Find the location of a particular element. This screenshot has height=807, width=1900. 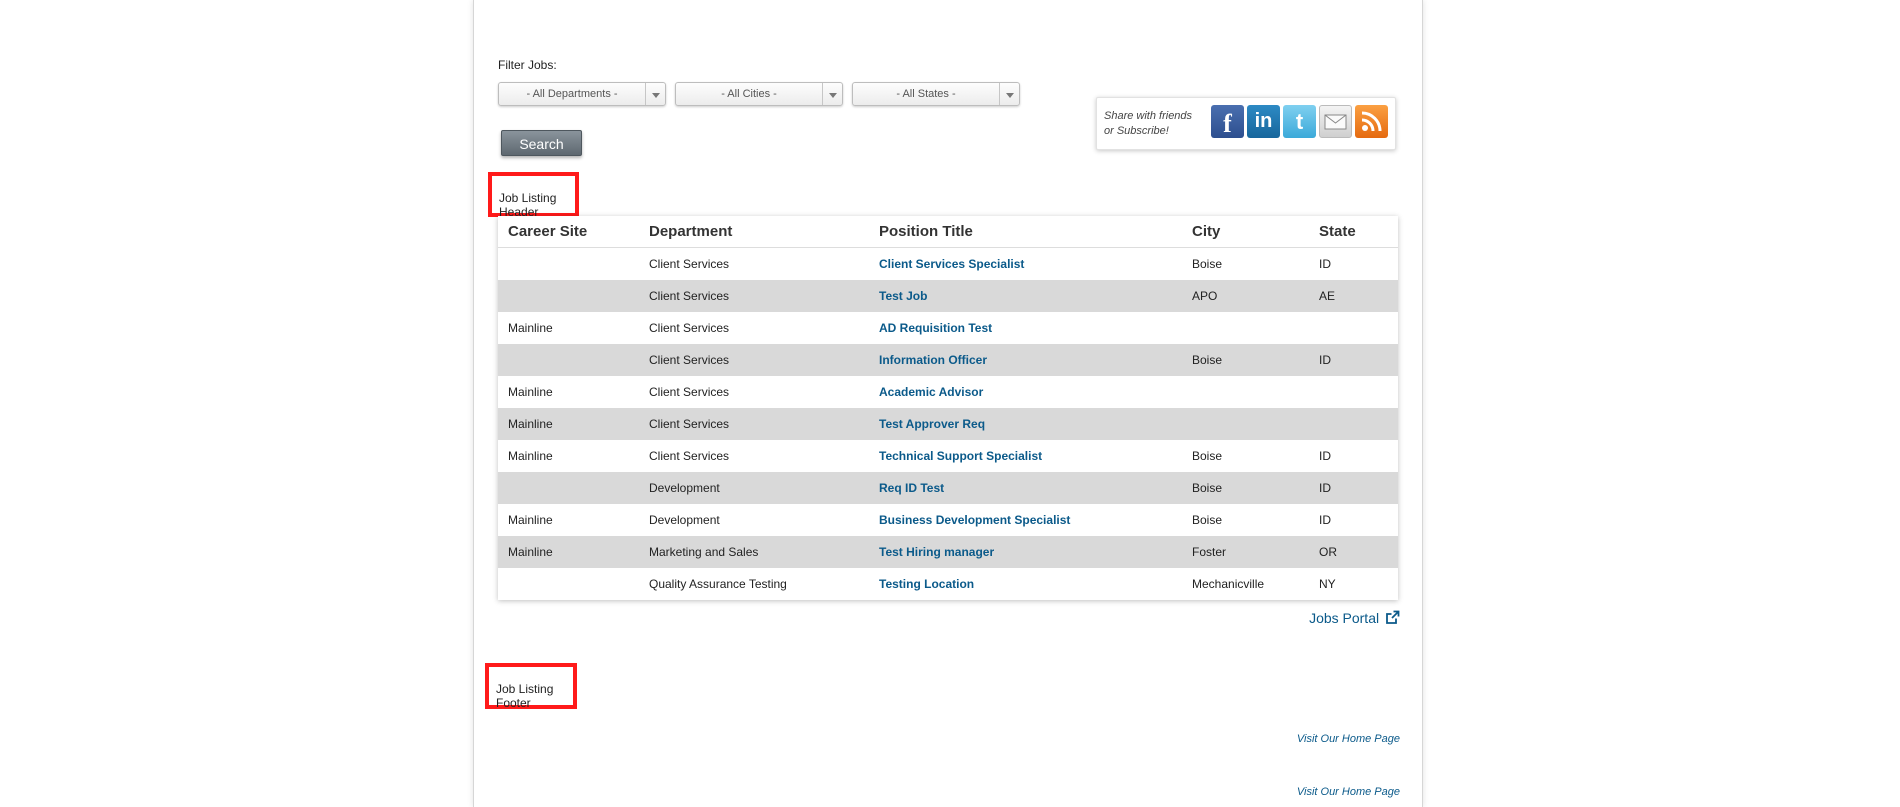

job-listing-header-box: Job Listing Header is located at coordinates (533, 195).